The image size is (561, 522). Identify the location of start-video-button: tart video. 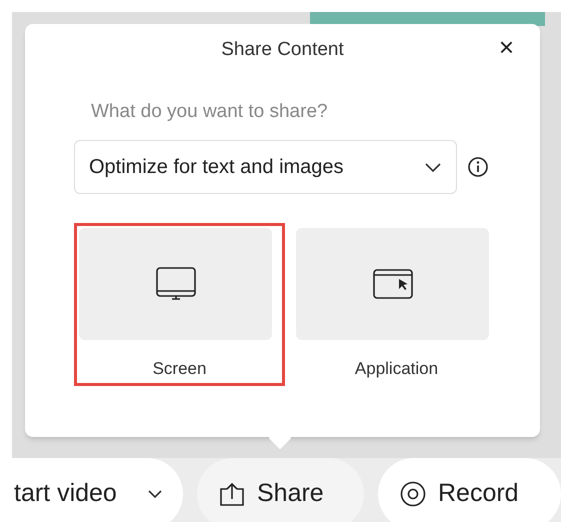
(97, 490).